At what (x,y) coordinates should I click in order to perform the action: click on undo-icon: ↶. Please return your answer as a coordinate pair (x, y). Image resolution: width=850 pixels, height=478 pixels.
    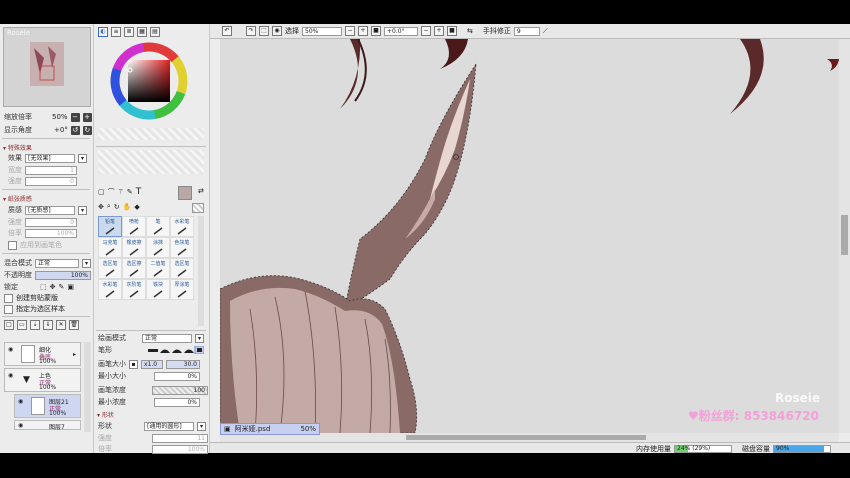
    Looking at the image, I should click on (227, 31).